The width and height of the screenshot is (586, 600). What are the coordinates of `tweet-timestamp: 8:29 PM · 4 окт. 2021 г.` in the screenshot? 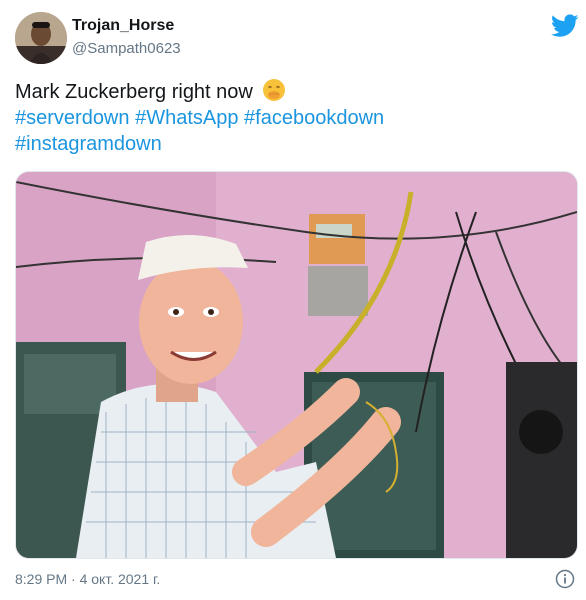 It's located at (87, 579).